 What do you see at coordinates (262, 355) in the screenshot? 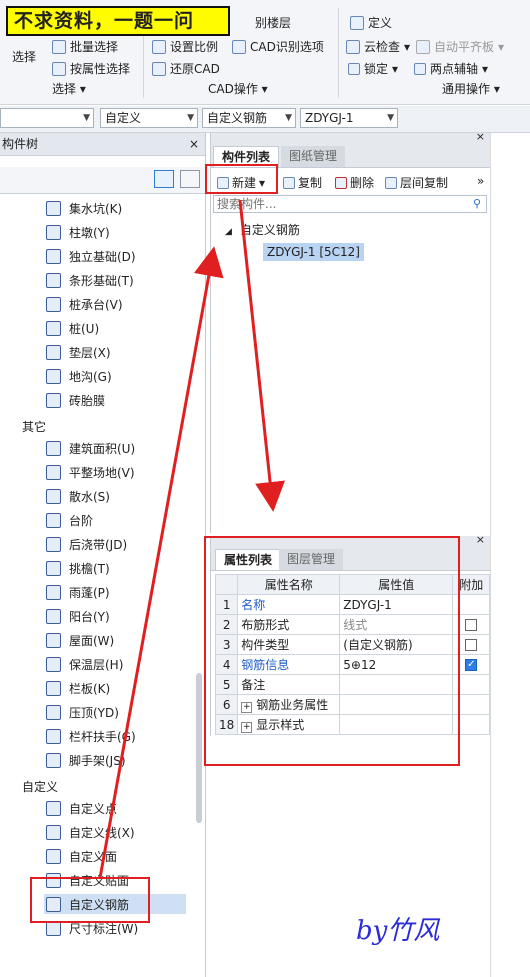
I see `arrow-to-properties` at bounding box center [262, 355].